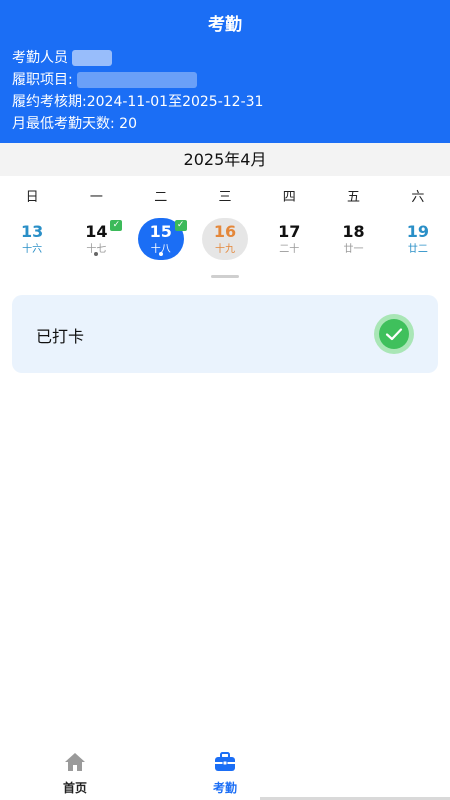 The image size is (450, 800). I want to click on weekday-wed: 三, so click(225, 197).